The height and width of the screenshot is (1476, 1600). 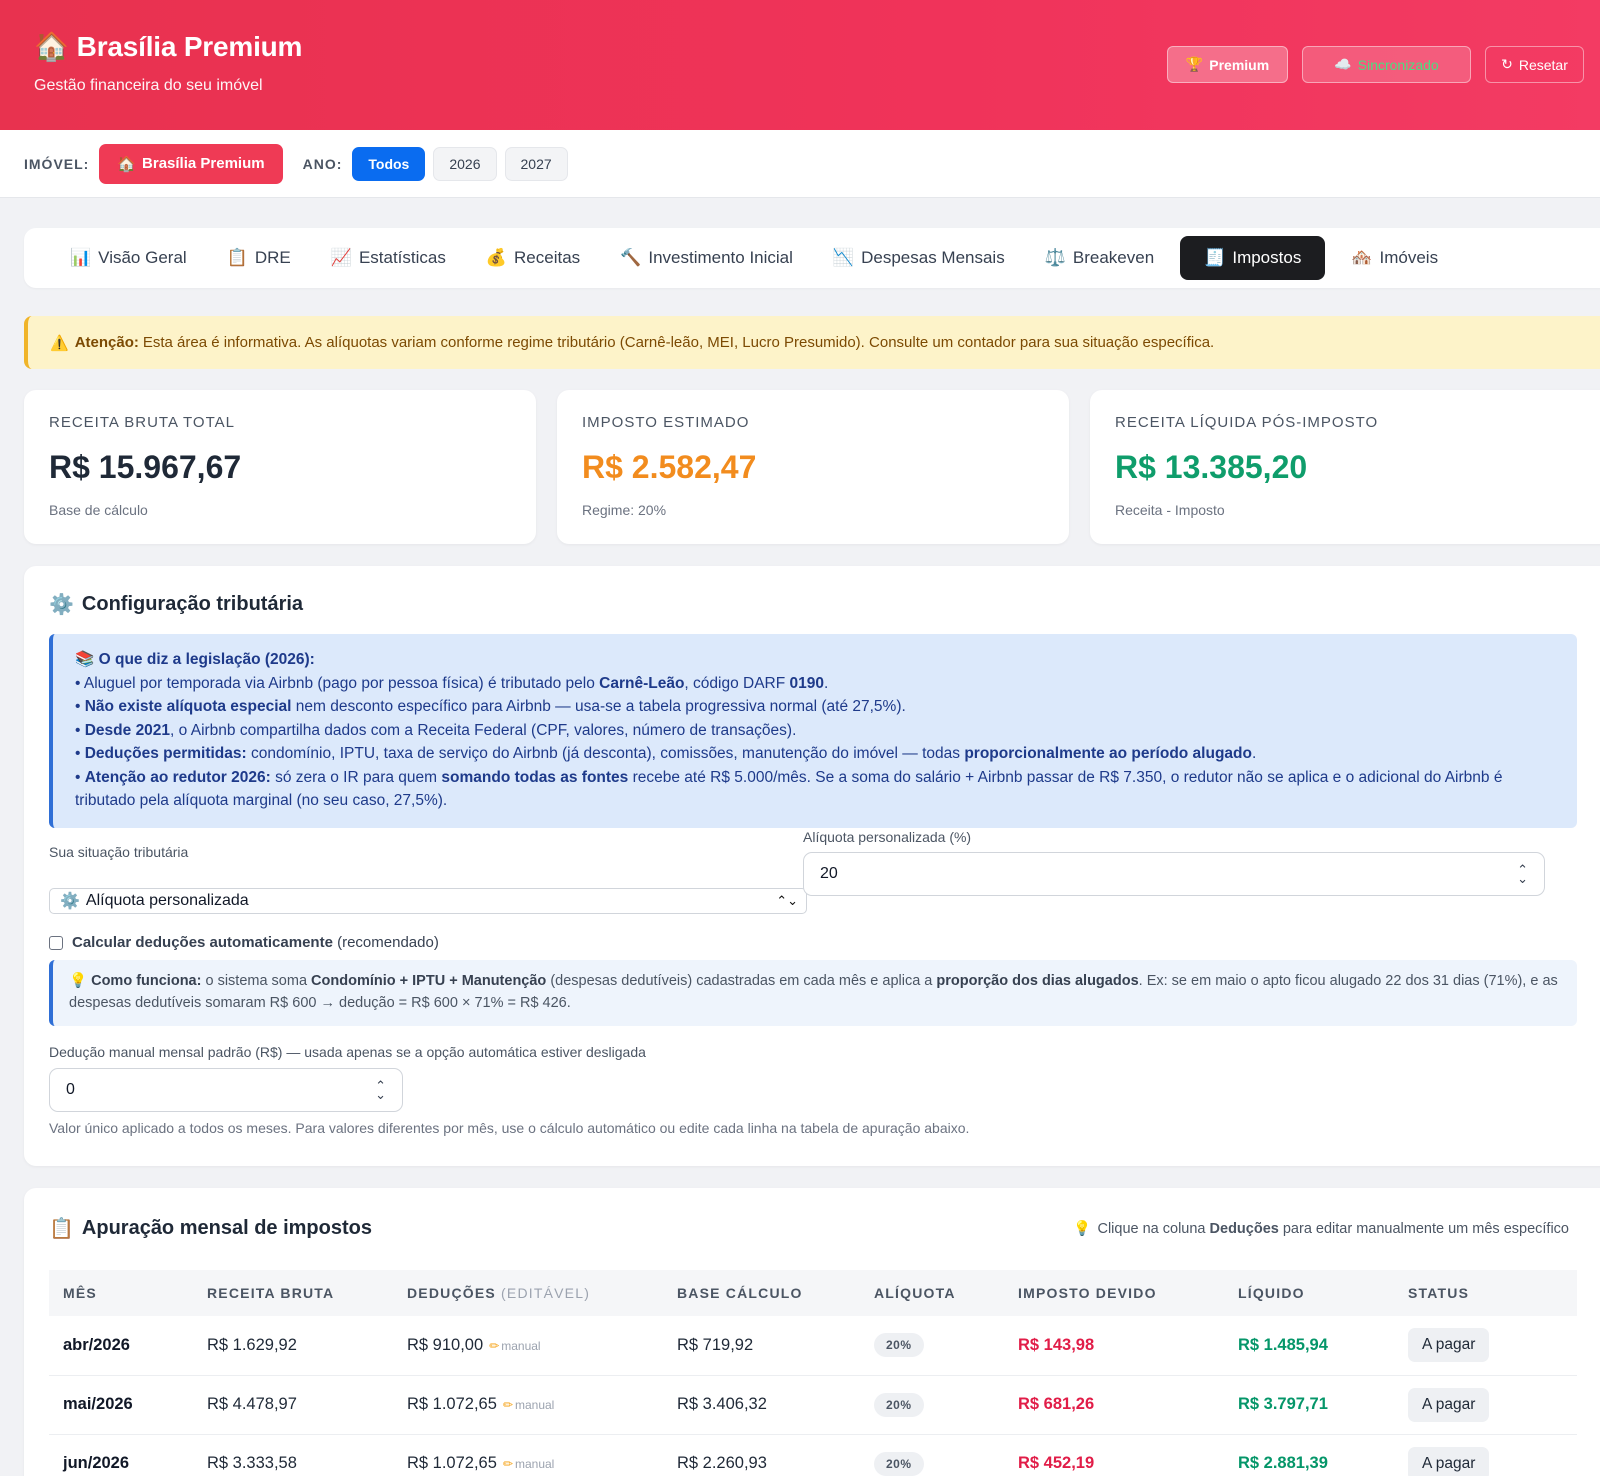 I want to click on tab-dre: 📋 DRE, so click(x=259, y=258).